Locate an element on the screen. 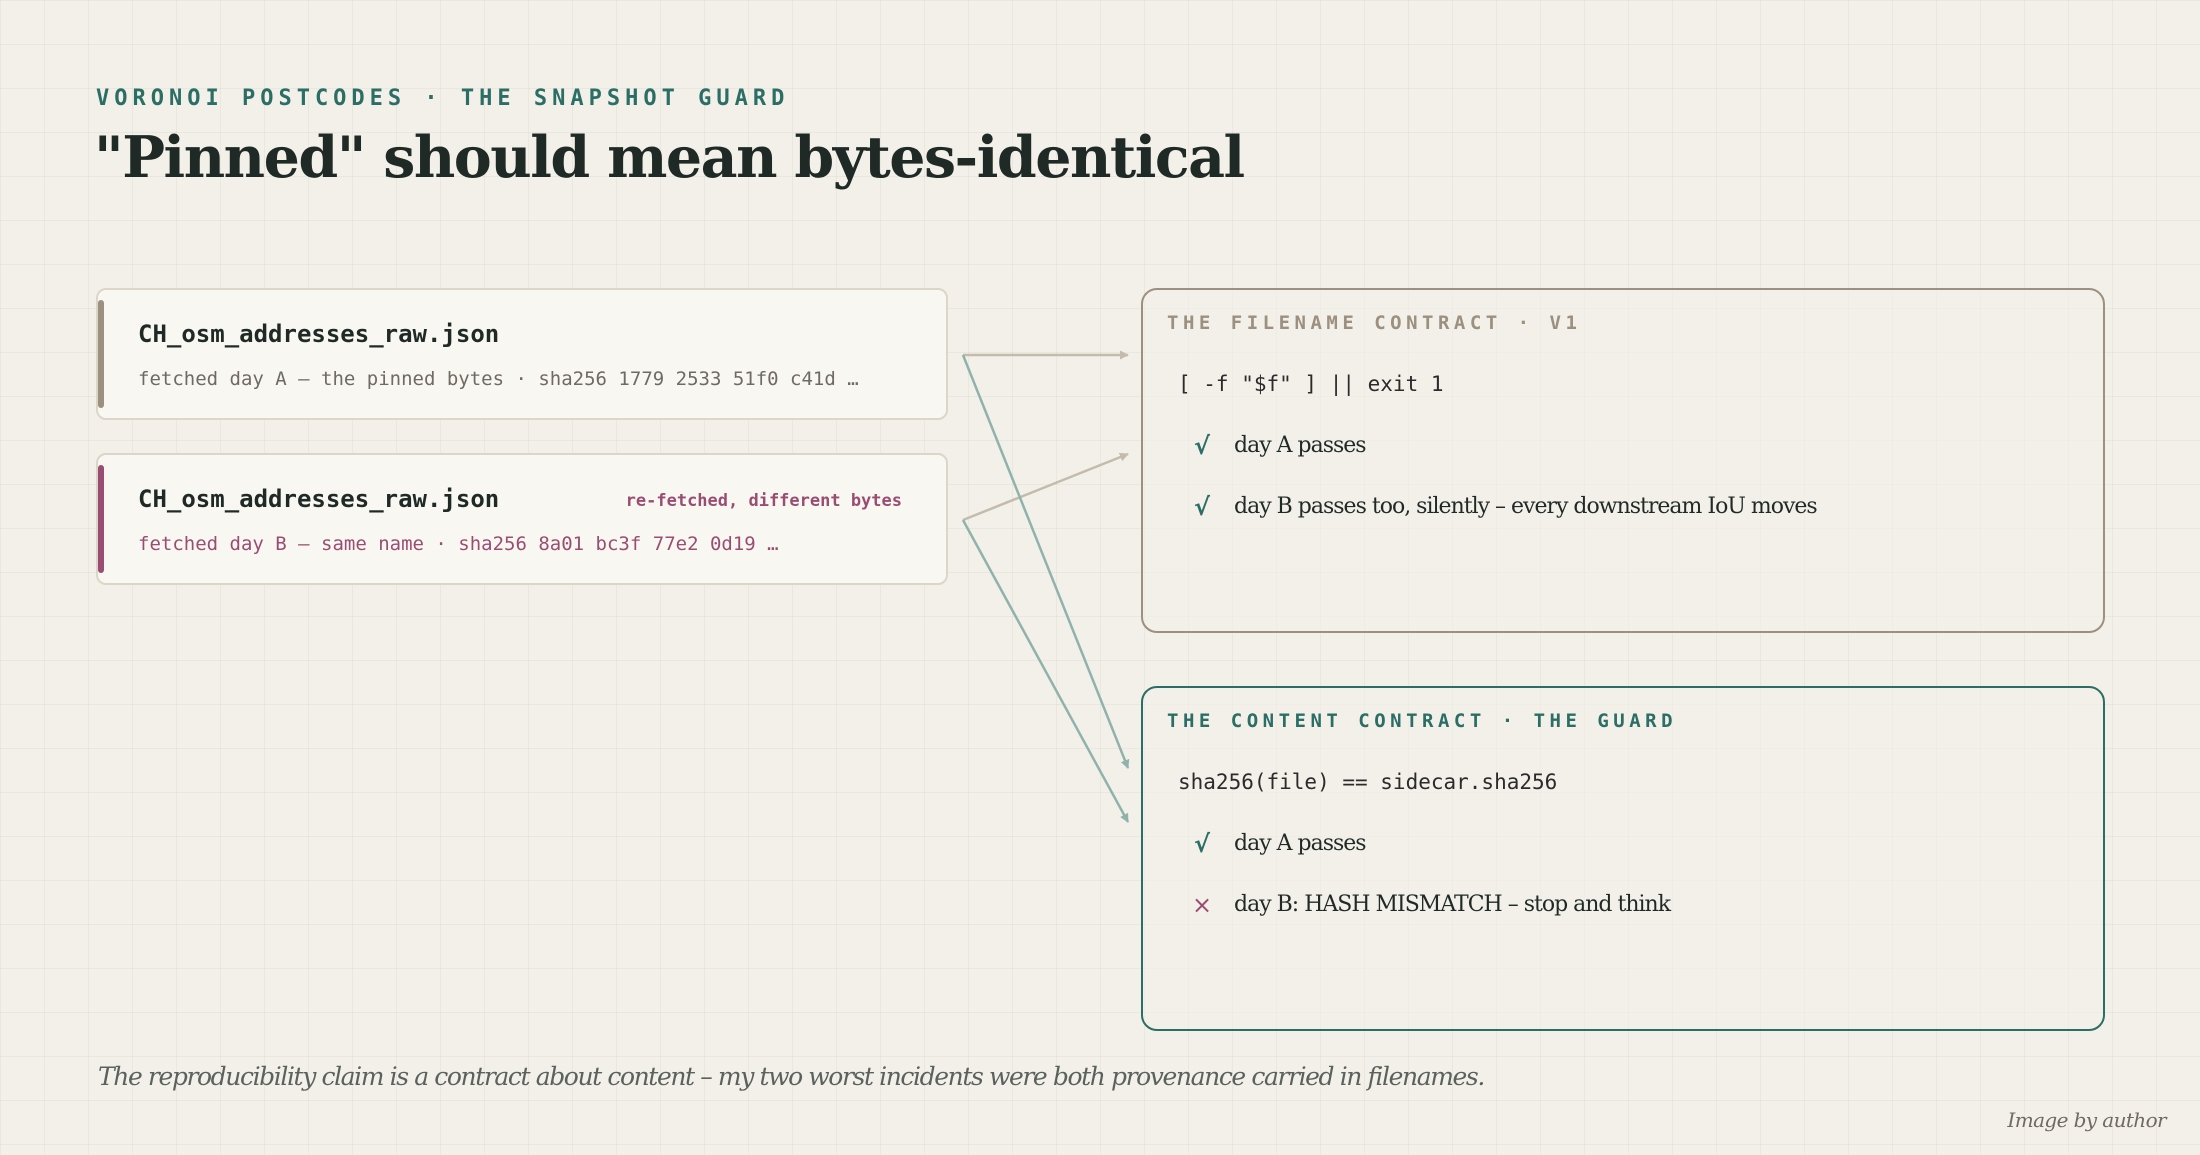  arrow-day-b-to-filename is located at coordinates (1045, 487).